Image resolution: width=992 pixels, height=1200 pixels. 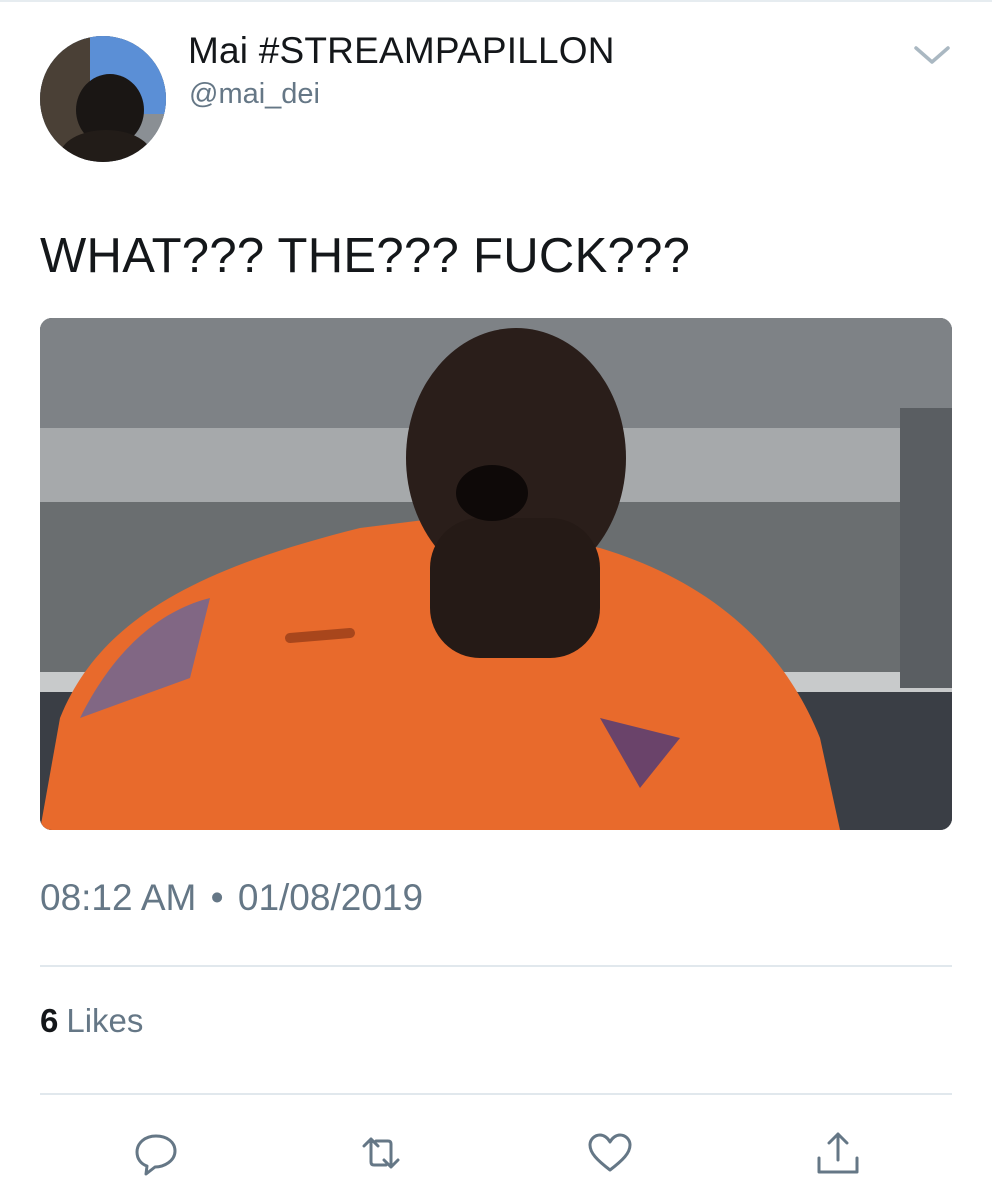 What do you see at coordinates (118, 897) in the screenshot?
I see `tweet-time: 08:12 AM` at bounding box center [118, 897].